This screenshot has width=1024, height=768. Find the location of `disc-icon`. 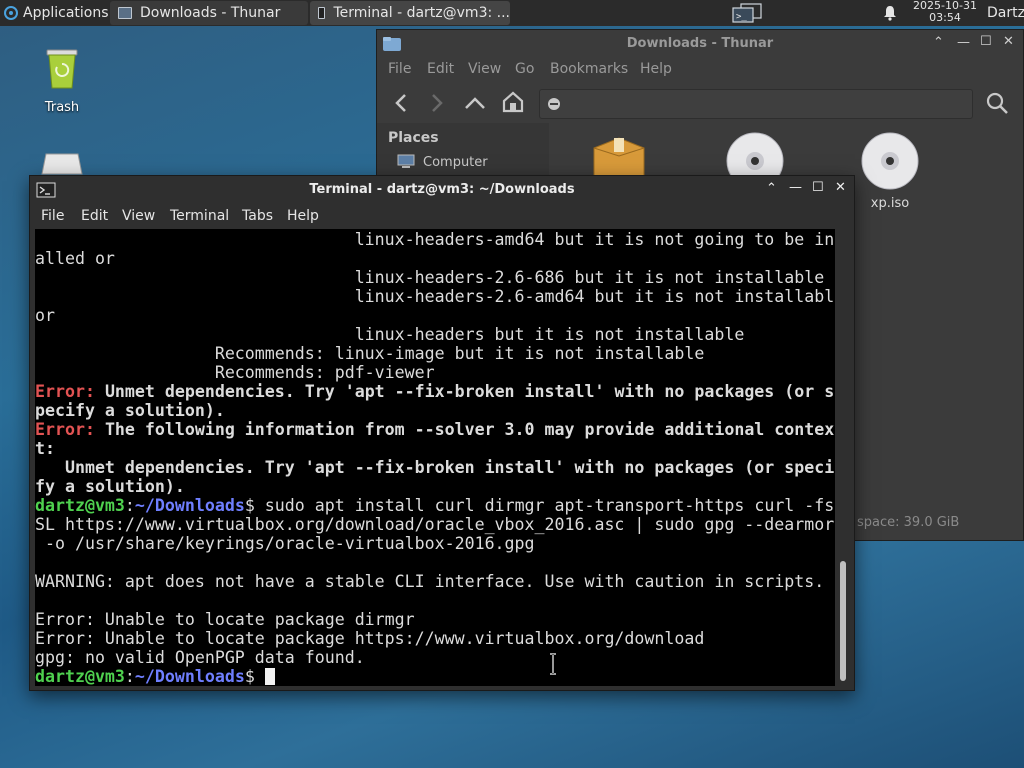

disc-icon is located at coordinates (890, 161).